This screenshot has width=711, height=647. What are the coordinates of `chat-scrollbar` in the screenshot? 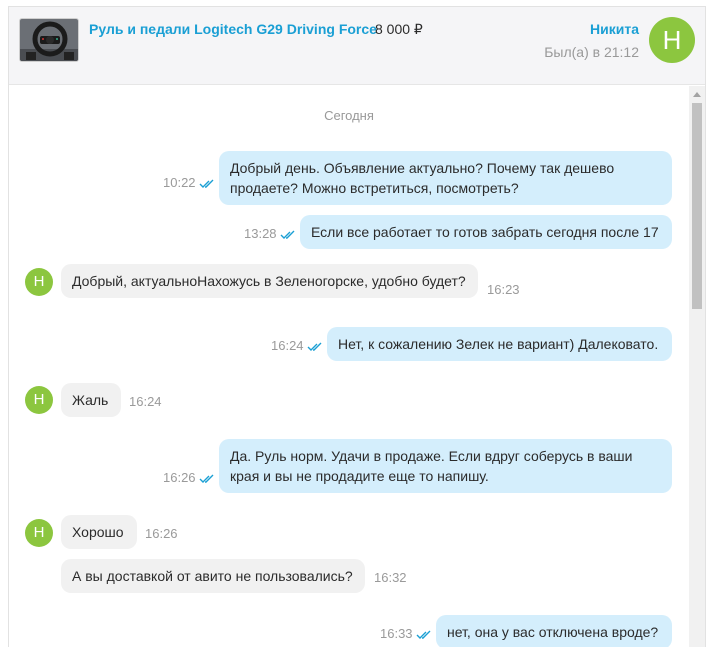 It's located at (697, 366).